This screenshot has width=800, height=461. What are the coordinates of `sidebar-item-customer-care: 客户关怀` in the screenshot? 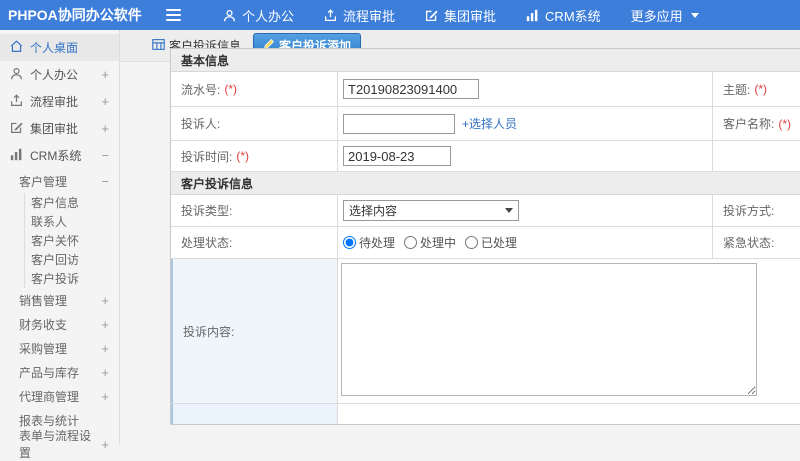 It's located at (72, 240).